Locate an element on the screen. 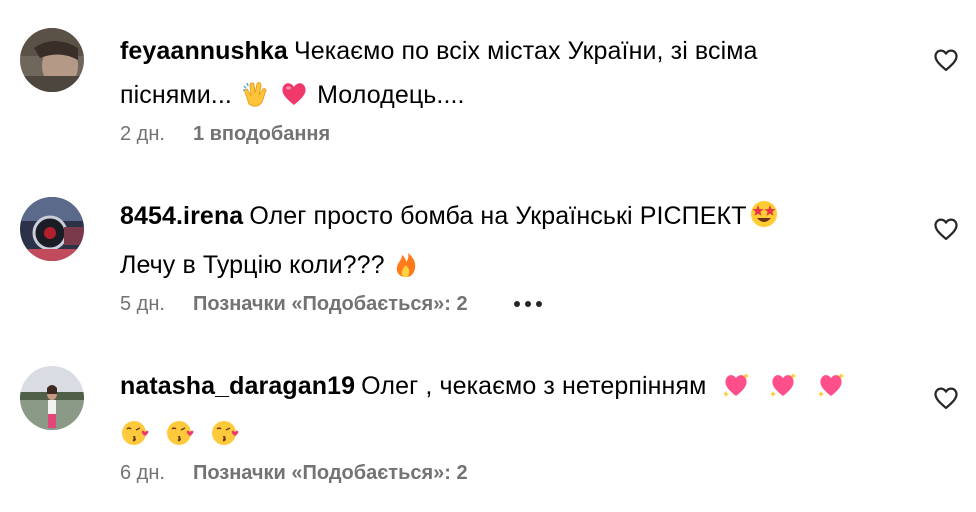 The width and height of the screenshot is (976, 512). comment-time: 2 дн. is located at coordinates (142, 134).